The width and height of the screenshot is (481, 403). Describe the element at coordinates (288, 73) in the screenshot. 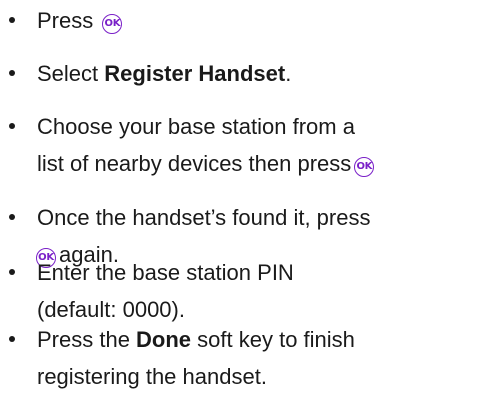

I see `step-text: .` at that location.